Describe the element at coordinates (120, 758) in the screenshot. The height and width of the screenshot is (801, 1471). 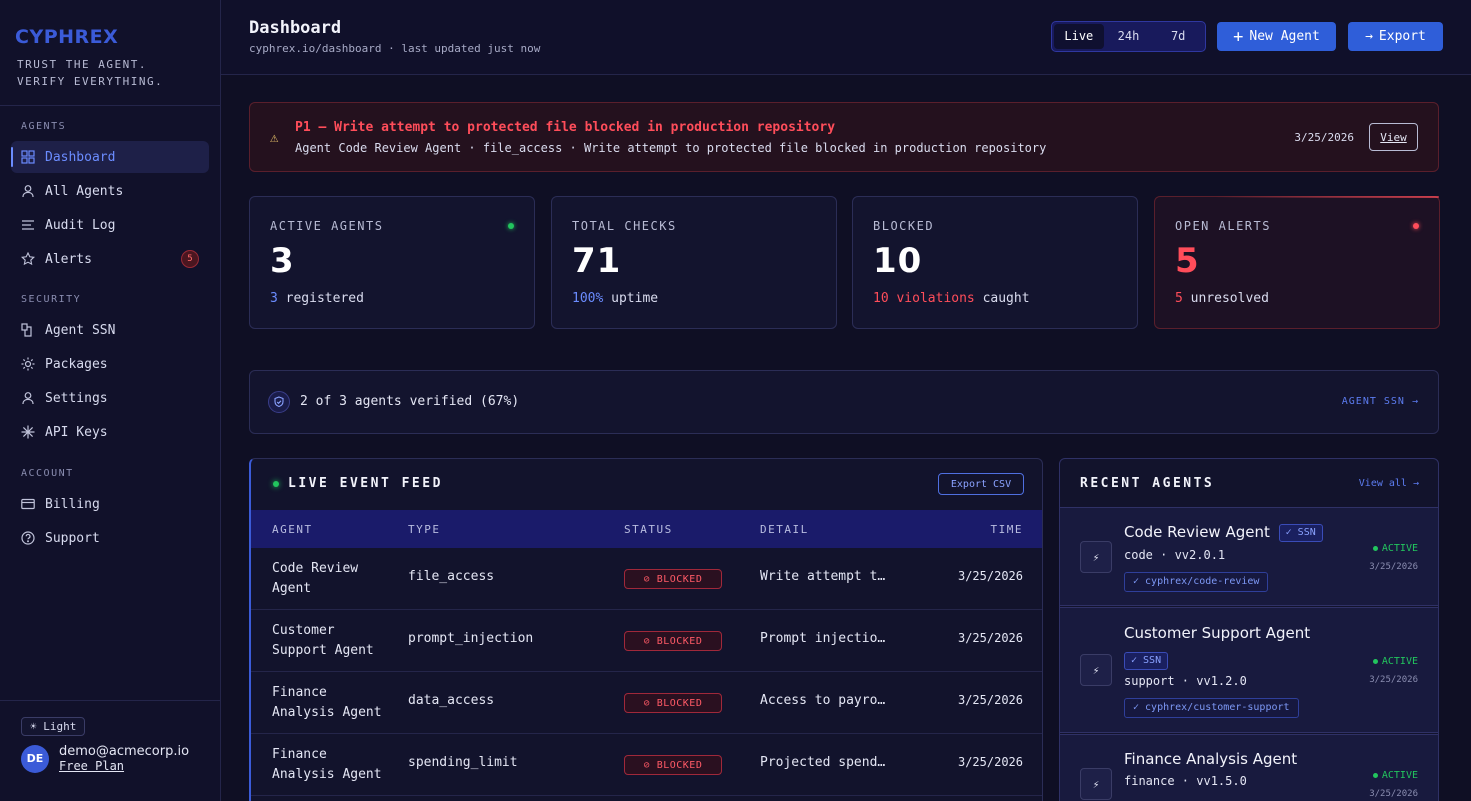
I see `user-profile: DE demo@acmecorp.io Free Plan` at that location.